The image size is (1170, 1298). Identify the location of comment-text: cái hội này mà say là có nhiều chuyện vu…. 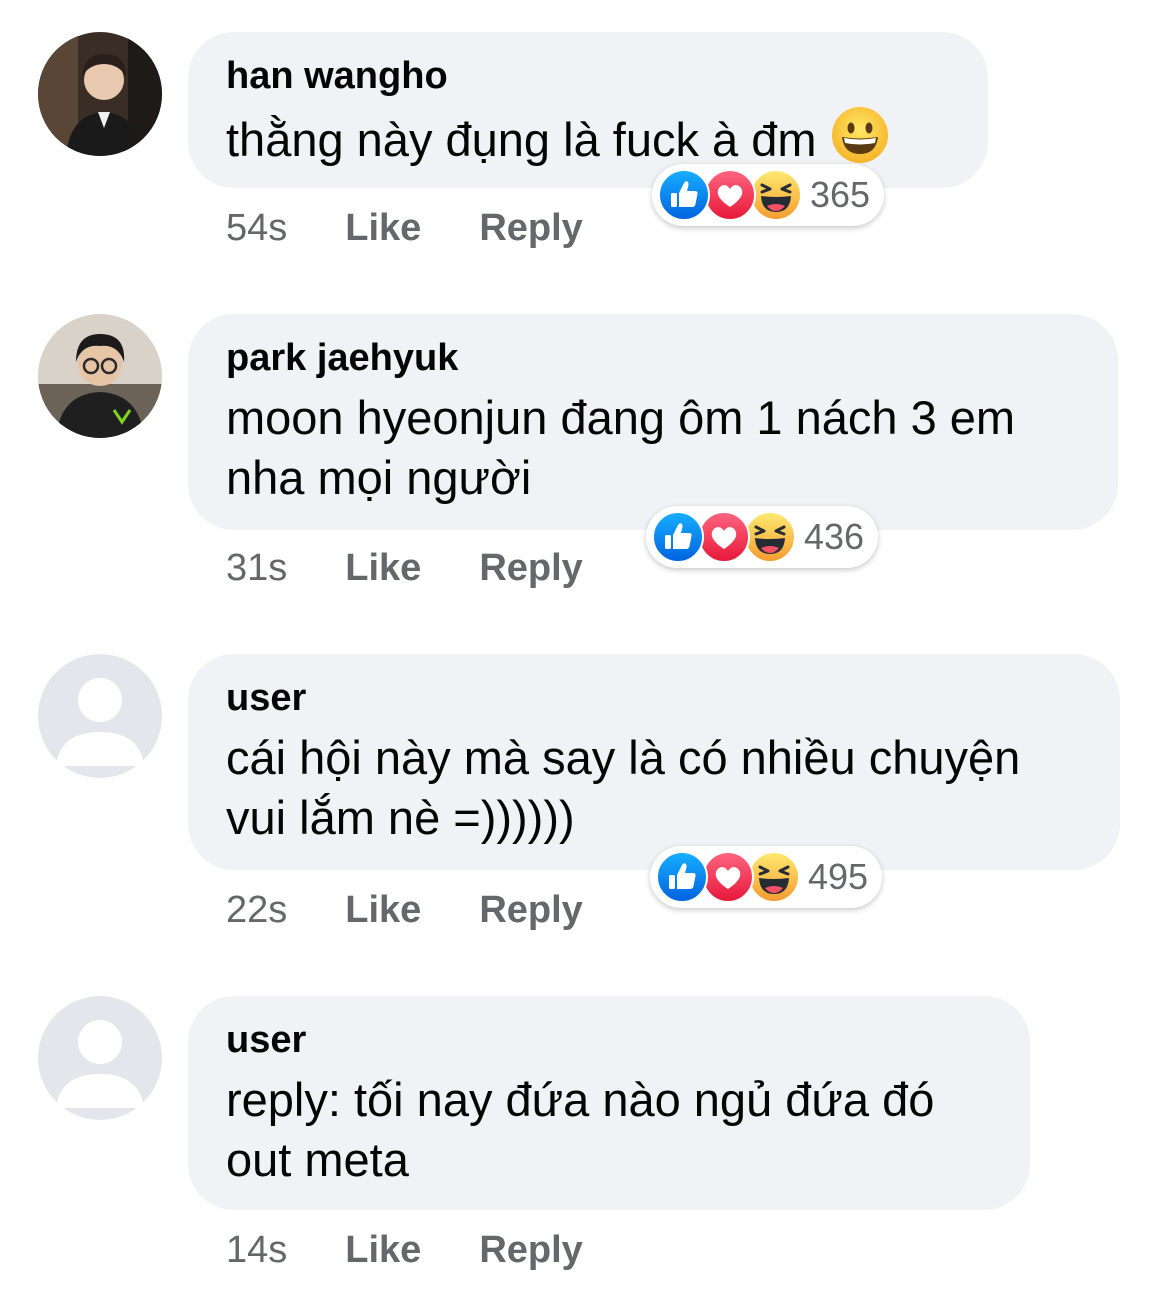
(623, 787).